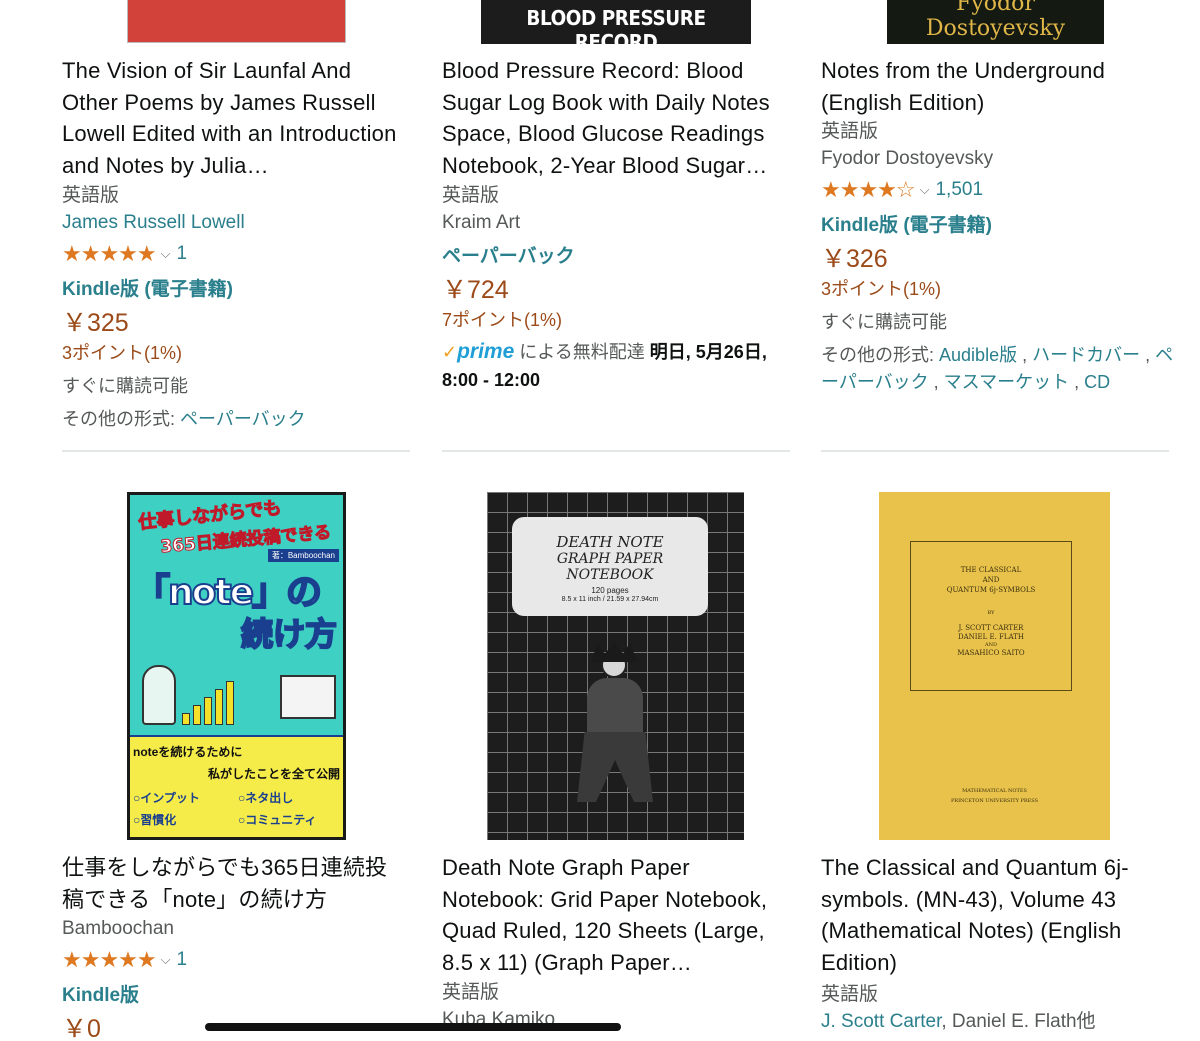  I want to click on delivery-time: 8:00 - 12:00, so click(491, 380).